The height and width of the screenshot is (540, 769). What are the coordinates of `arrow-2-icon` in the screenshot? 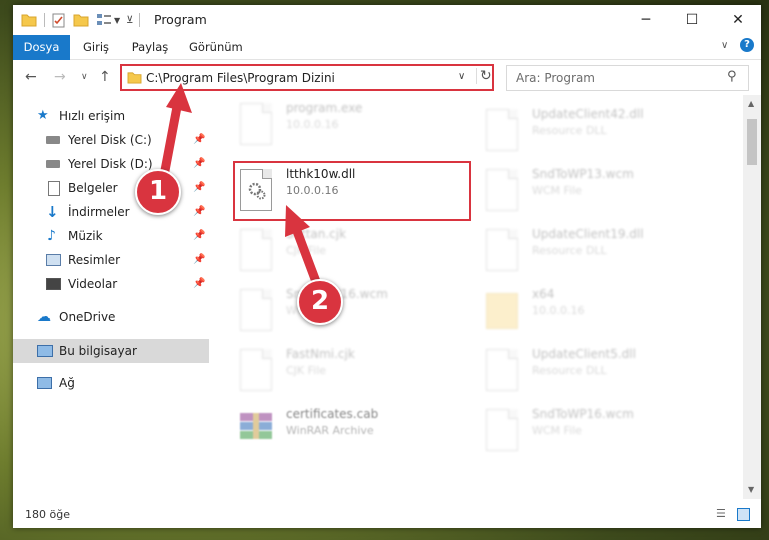 It's located at (304, 248).